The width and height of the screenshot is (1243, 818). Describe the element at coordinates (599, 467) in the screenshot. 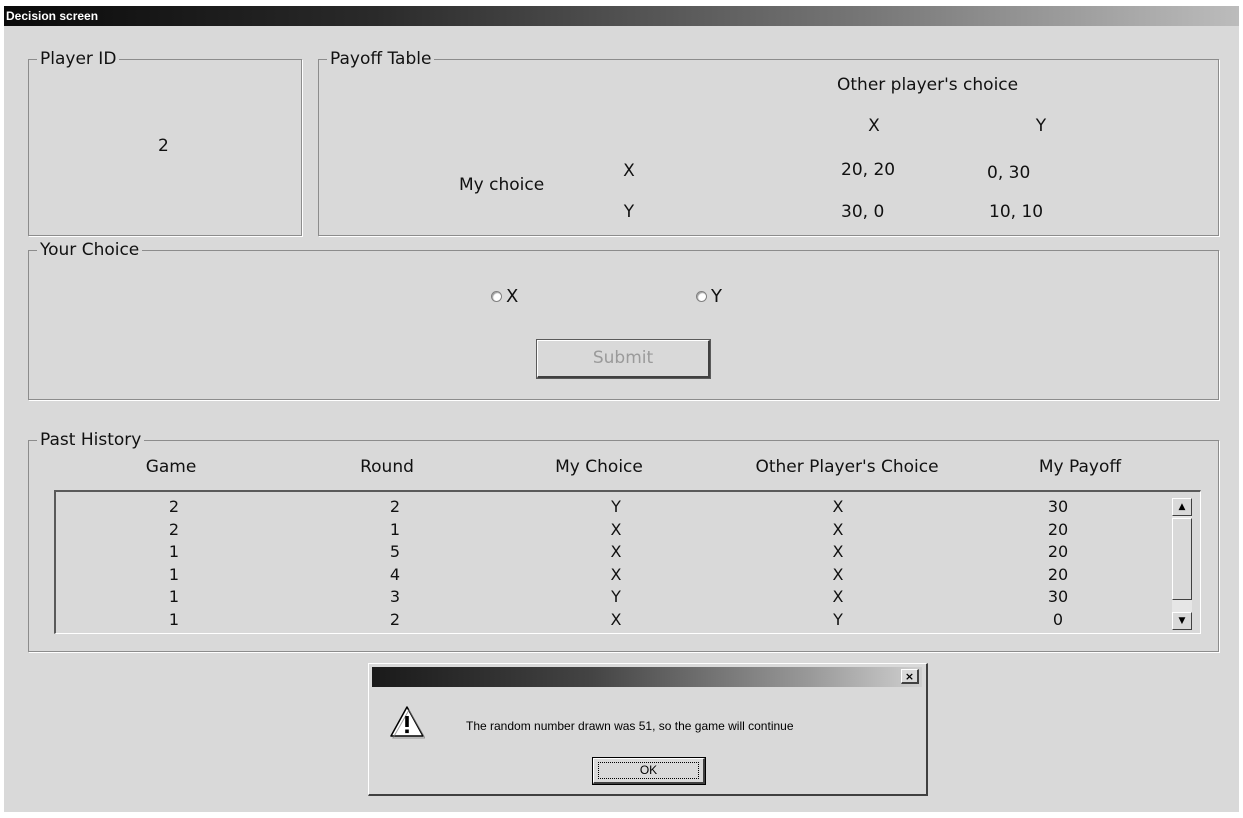

I see `history-header-my-choice: My Choice` at that location.